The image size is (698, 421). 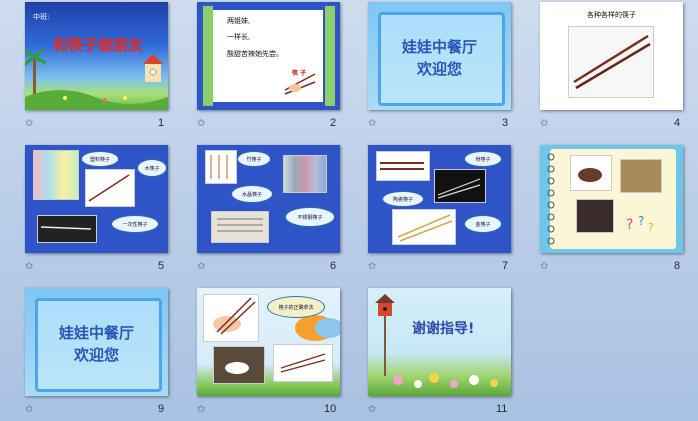 What do you see at coordinates (268, 342) in the screenshot?
I see `slide-thumbnail-10: 筷子的正确拿法` at bounding box center [268, 342].